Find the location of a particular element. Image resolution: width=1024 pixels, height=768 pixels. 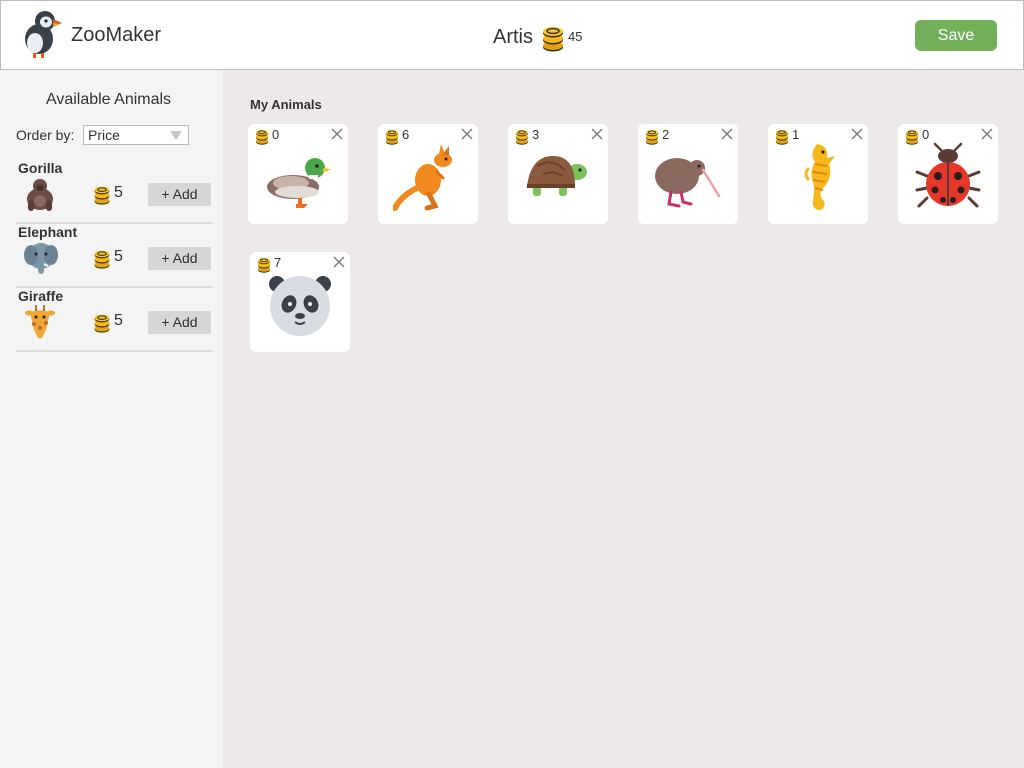

available-animal-giraffe: Giraffe 5 + Add is located at coordinates (114, 320).